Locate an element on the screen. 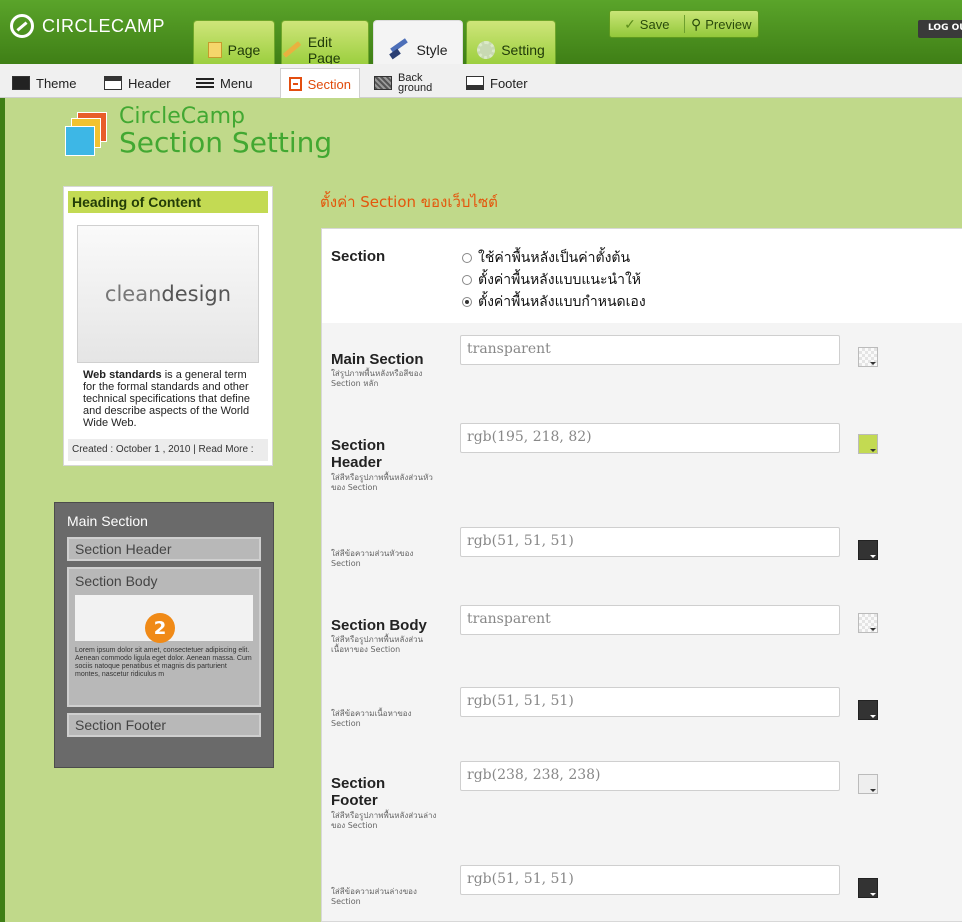 The height and width of the screenshot is (922, 962). tab-edit-page-label: Edit Page is located at coordinates (324, 49).